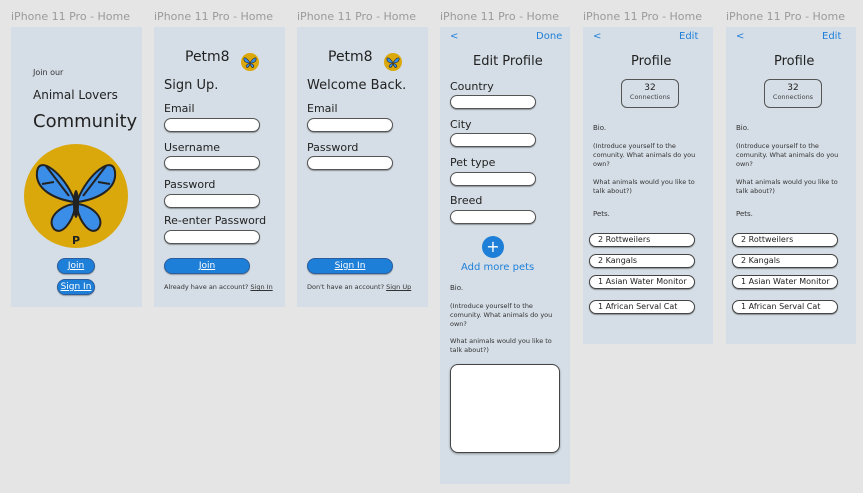 This screenshot has width=863, height=493. What do you see at coordinates (206, 287) in the screenshot?
I see `footer-text: Already have an account?` at bounding box center [206, 287].